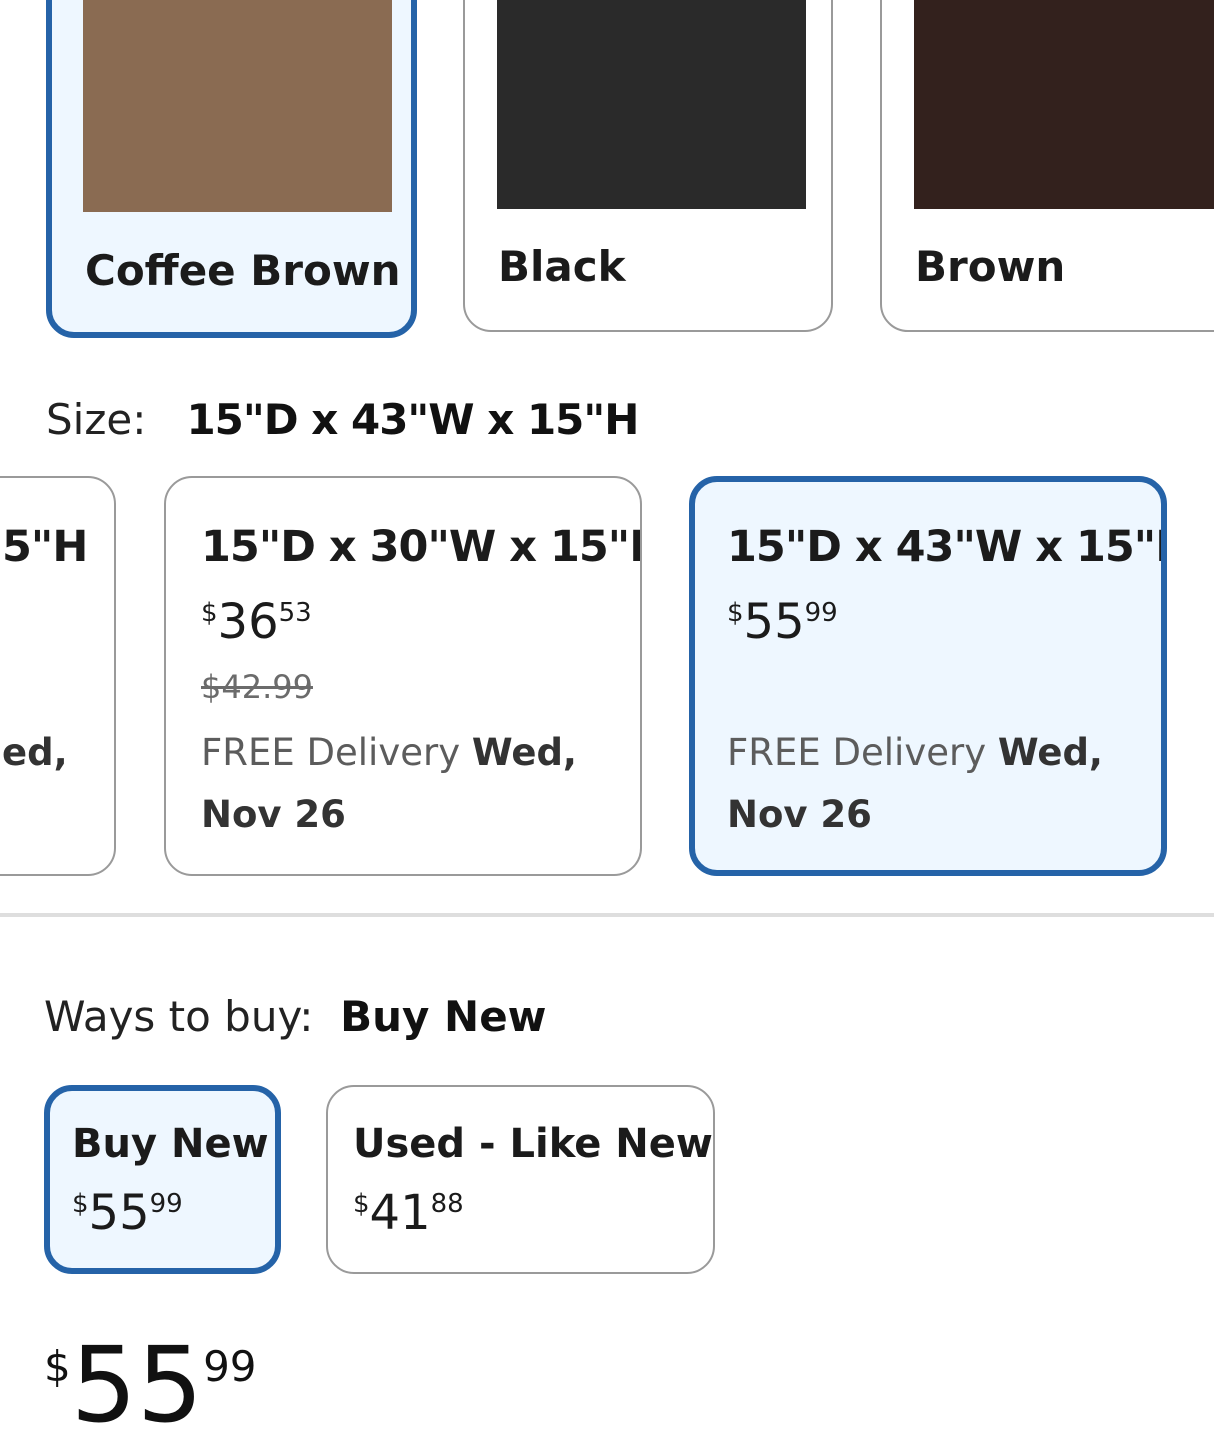 The height and width of the screenshot is (1446, 1214). I want to click on list-price: $42.99, so click(257, 687).